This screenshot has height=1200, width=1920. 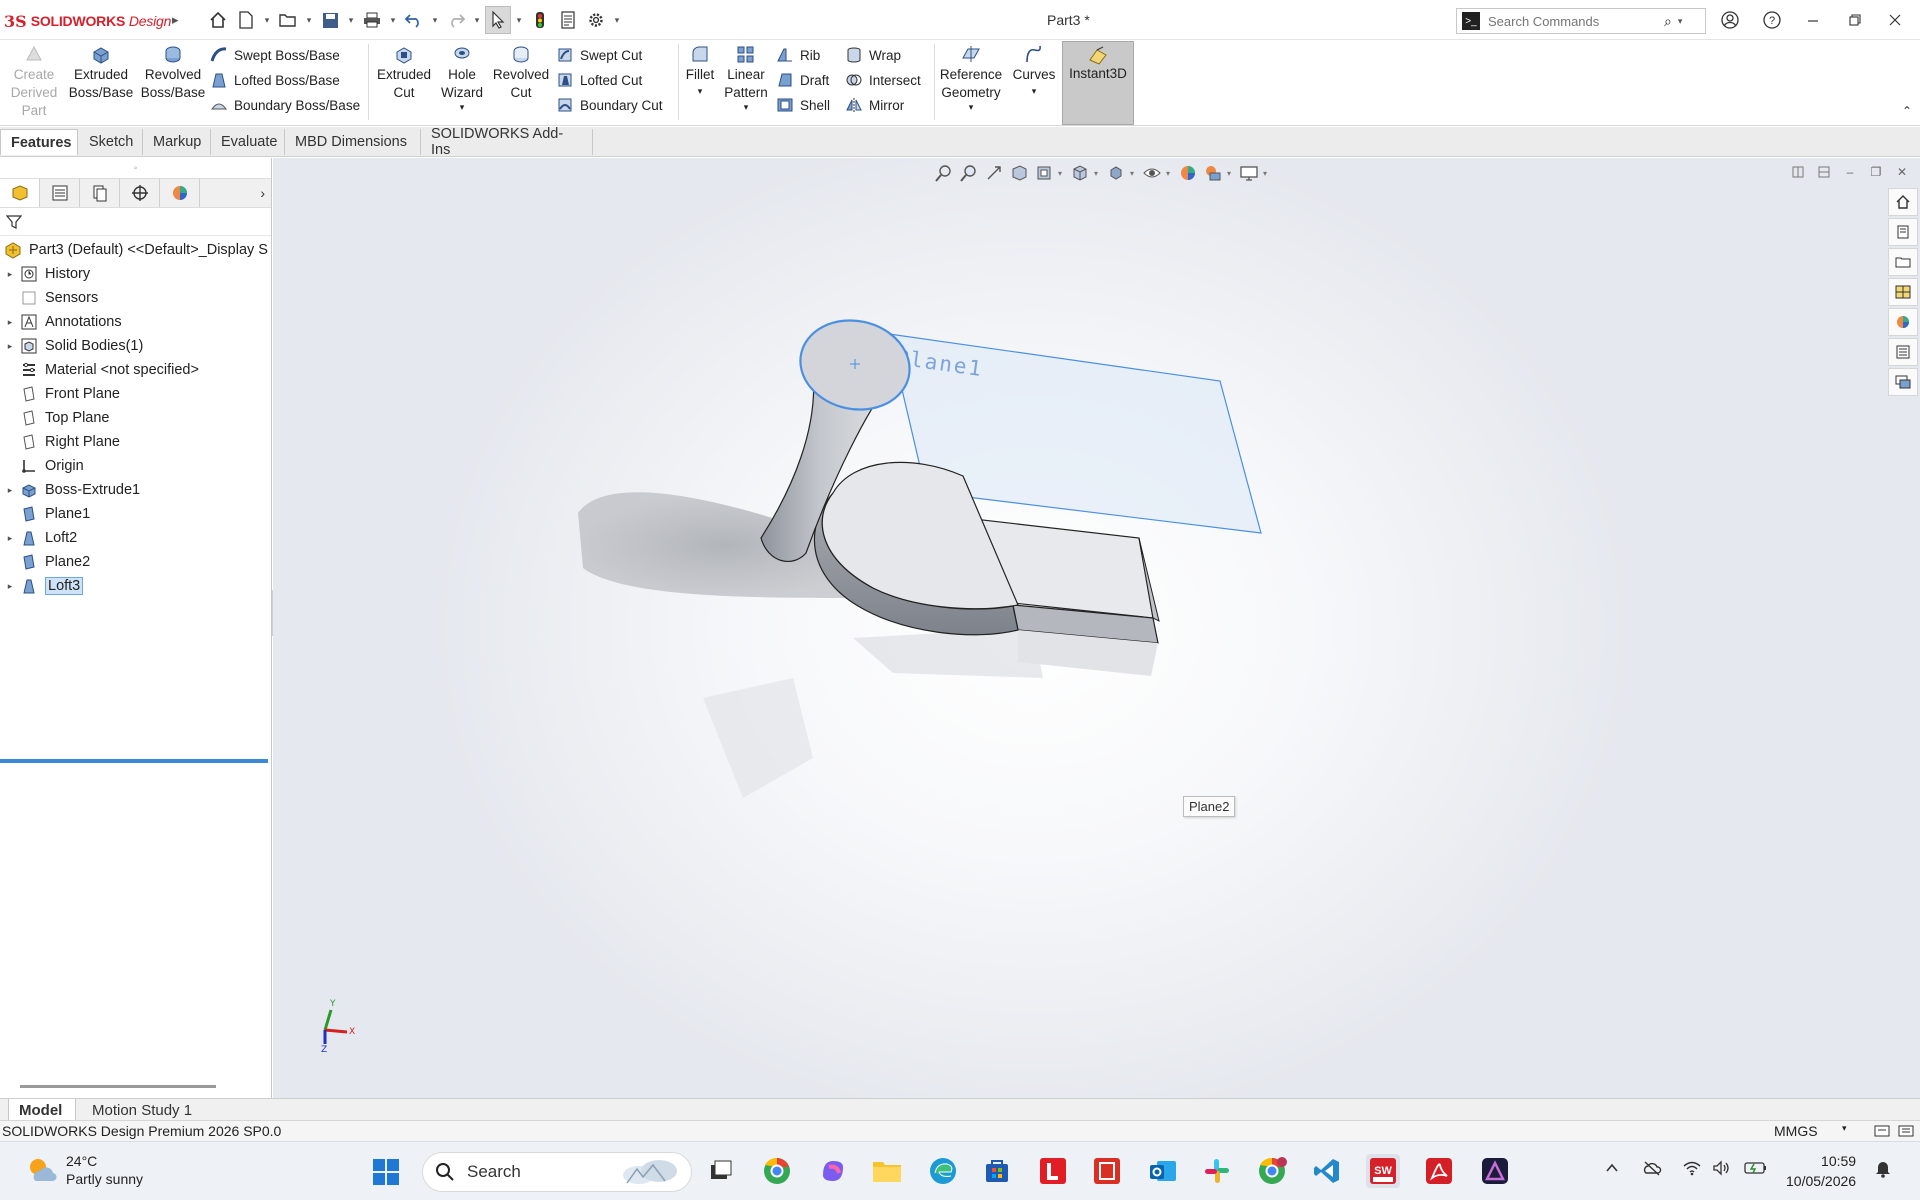 I want to click on fillet-button: Fillet ▾, so click(x=700, y=71).